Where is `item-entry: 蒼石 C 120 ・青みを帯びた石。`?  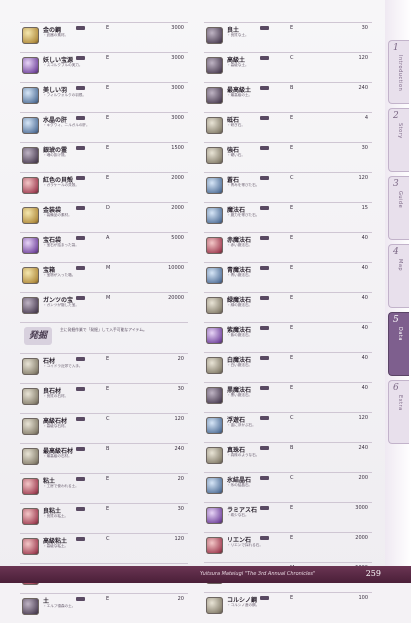
item-entry: 蒼石 C 120 ・青みを帯びた石。 is located at coordinates (288, 185).